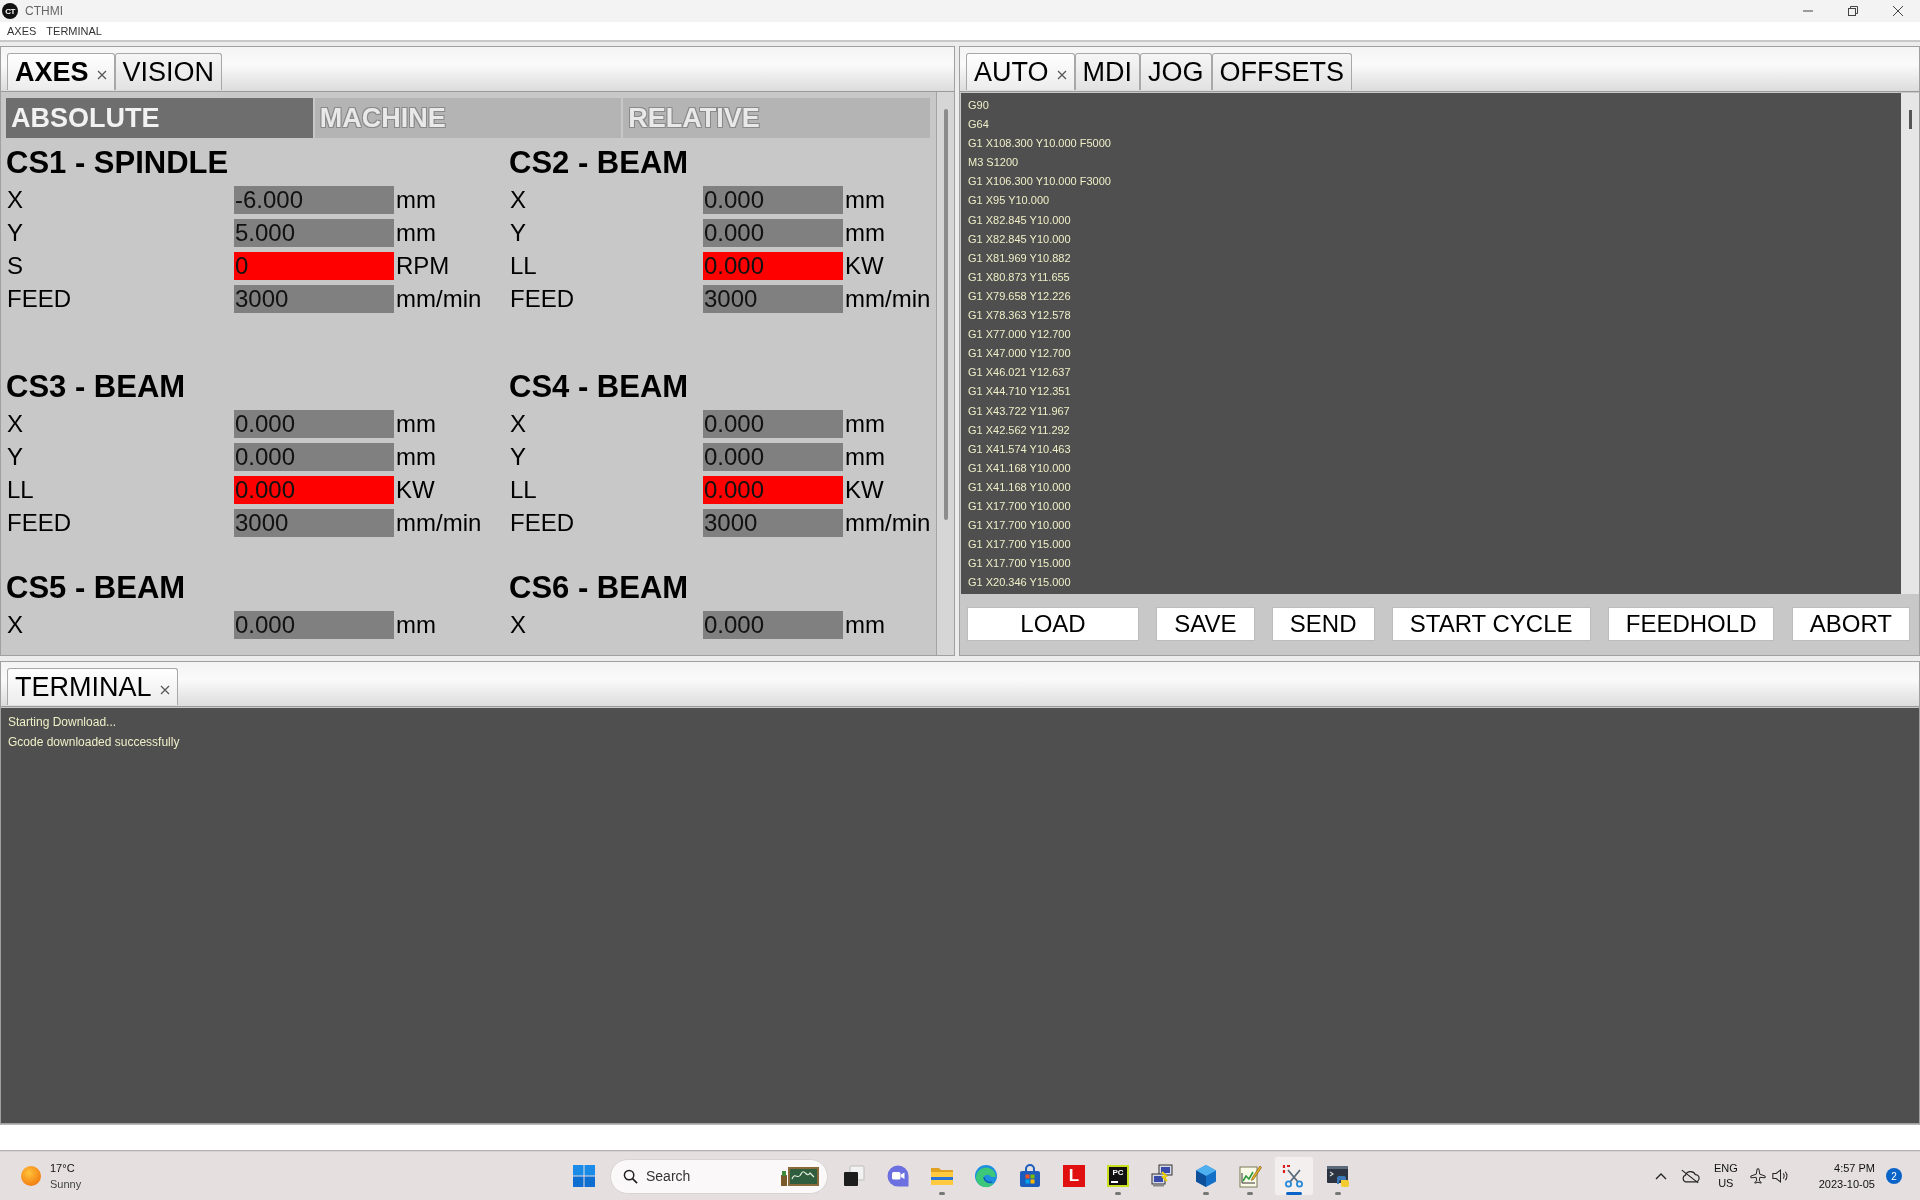 This screenshot has width=1920, height=1200. Describe the element at coordinates (1020, 296) in the screenshot. I see `gcode-line: G1 X79.658 Y12.226` at that location.